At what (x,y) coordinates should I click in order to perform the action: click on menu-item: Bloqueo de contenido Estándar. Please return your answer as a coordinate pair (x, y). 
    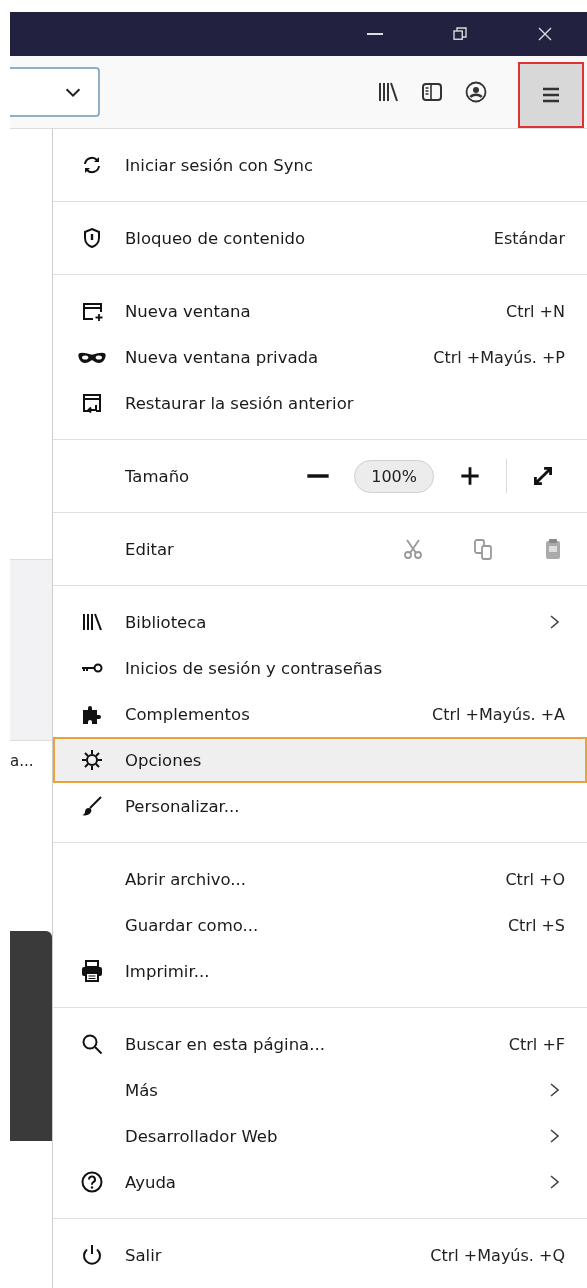
    Looking at the image, I should click on (320, 238).